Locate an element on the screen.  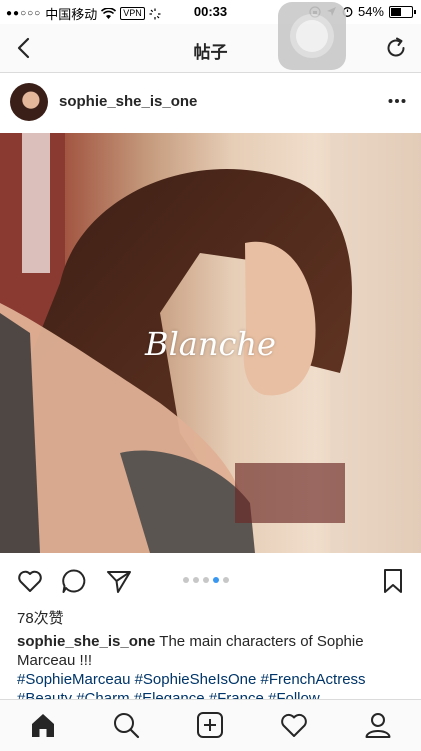
bottom-tab-bar is located at coordinates (210, 725).